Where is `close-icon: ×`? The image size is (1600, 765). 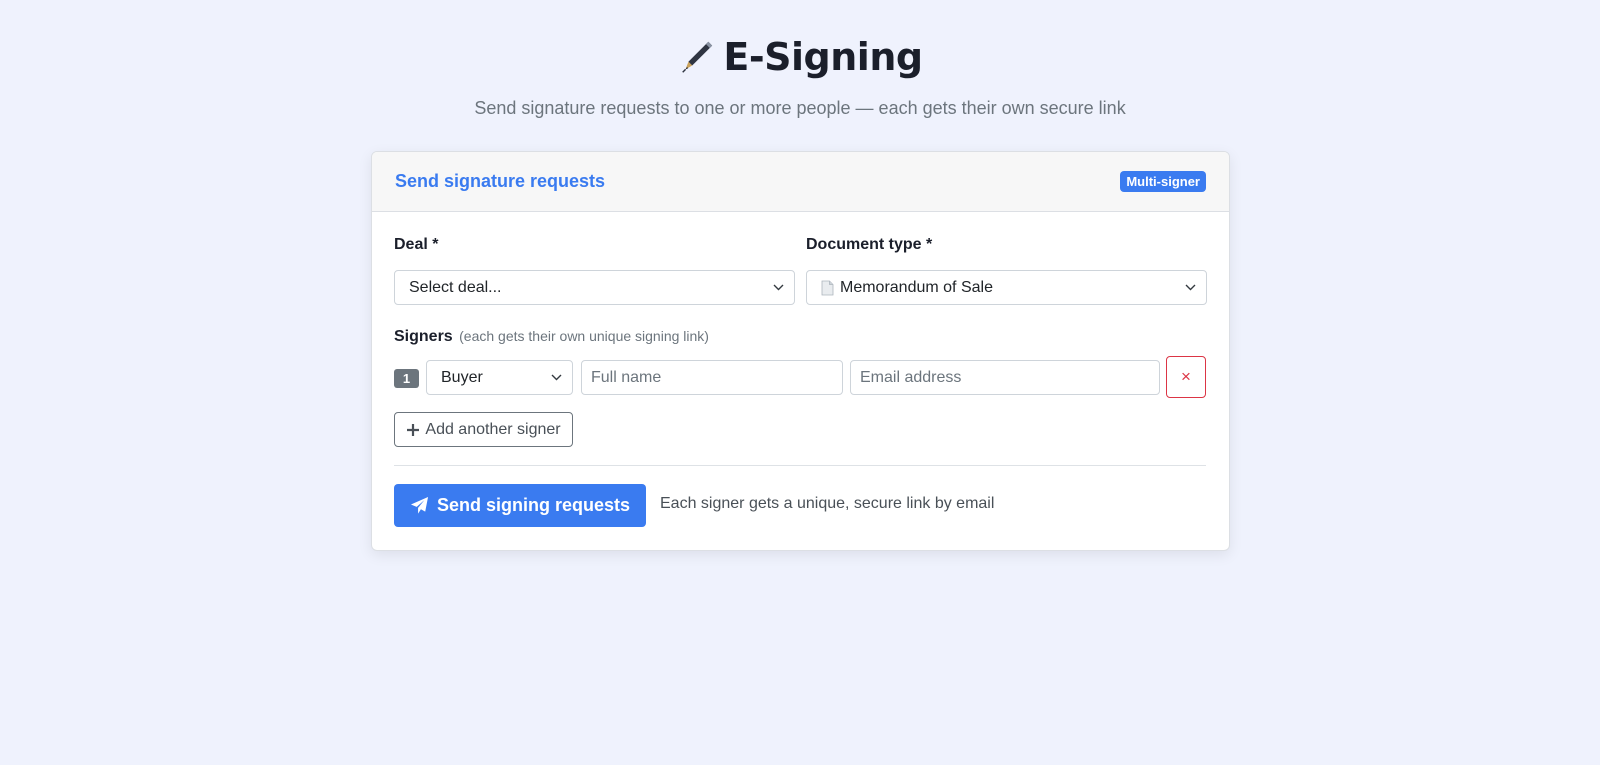 close-icon: × is located at coordinates (1186, 376).